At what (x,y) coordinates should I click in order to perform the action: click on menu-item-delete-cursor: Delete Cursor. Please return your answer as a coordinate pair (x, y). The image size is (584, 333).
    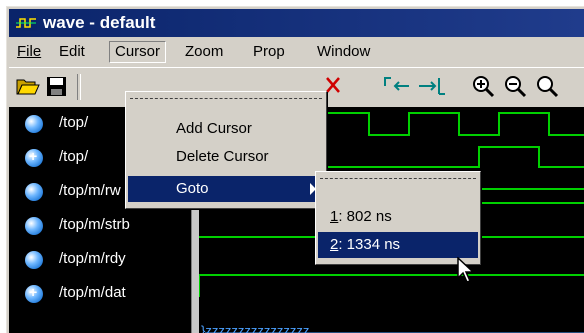
    Looking at the image, I should click on (226, 157).